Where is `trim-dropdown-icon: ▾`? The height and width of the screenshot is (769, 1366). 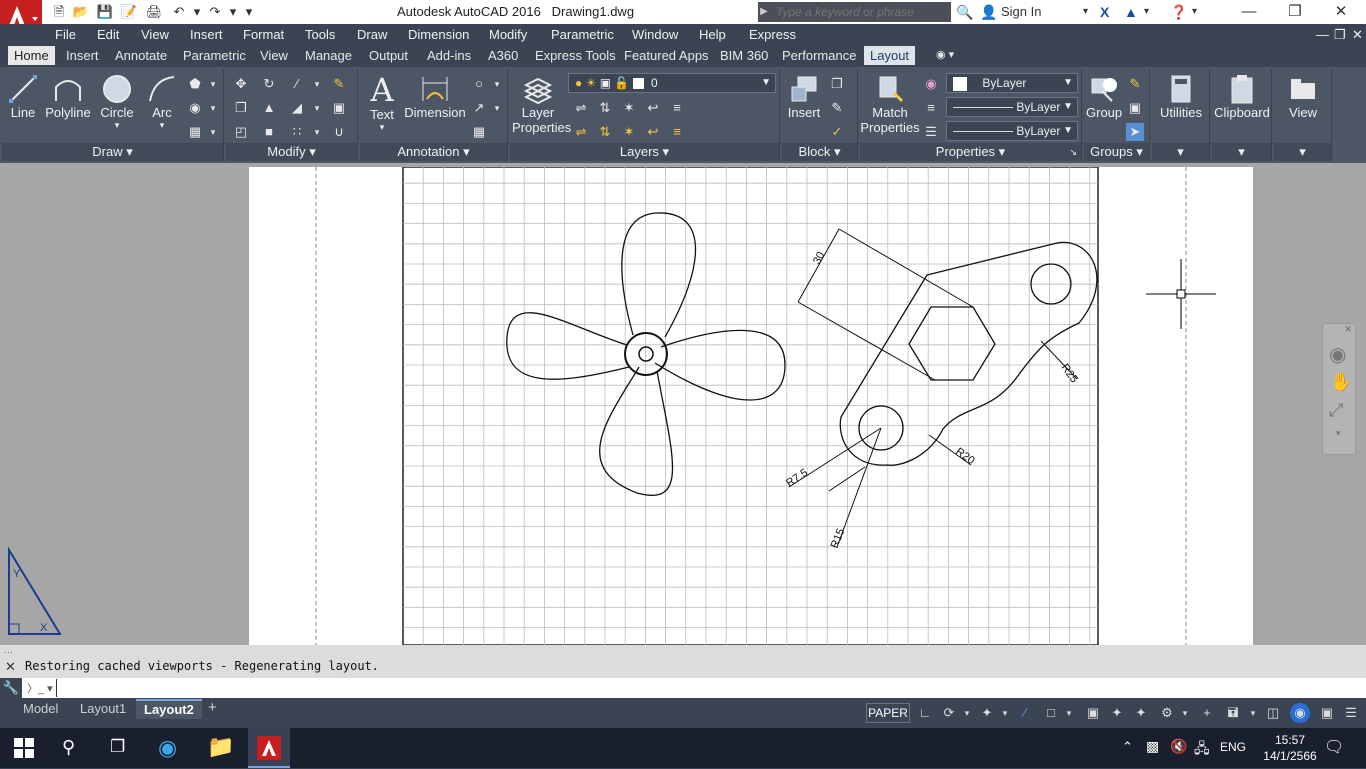 trim-dropdown-icon: ▾ is located at coordinates (317, 84).